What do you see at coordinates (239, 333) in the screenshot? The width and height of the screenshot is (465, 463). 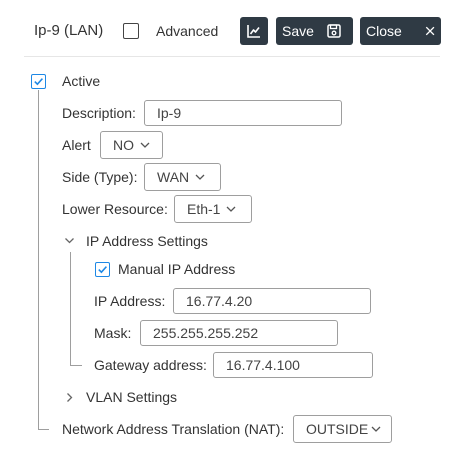 I see `mask-input: 255.255.255.252` at bounding box center [239, 333].